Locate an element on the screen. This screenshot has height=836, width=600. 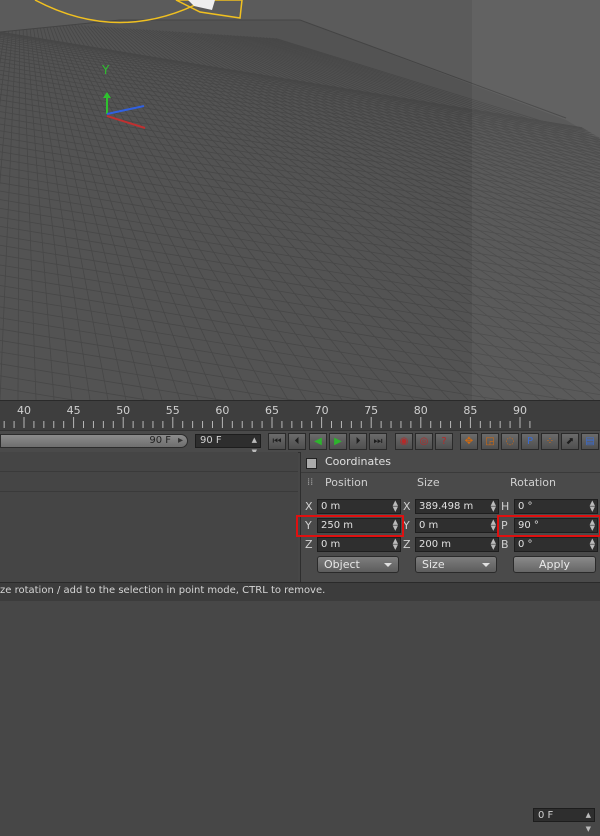
record-parameter-button: P is located at coordinates (530, 441).